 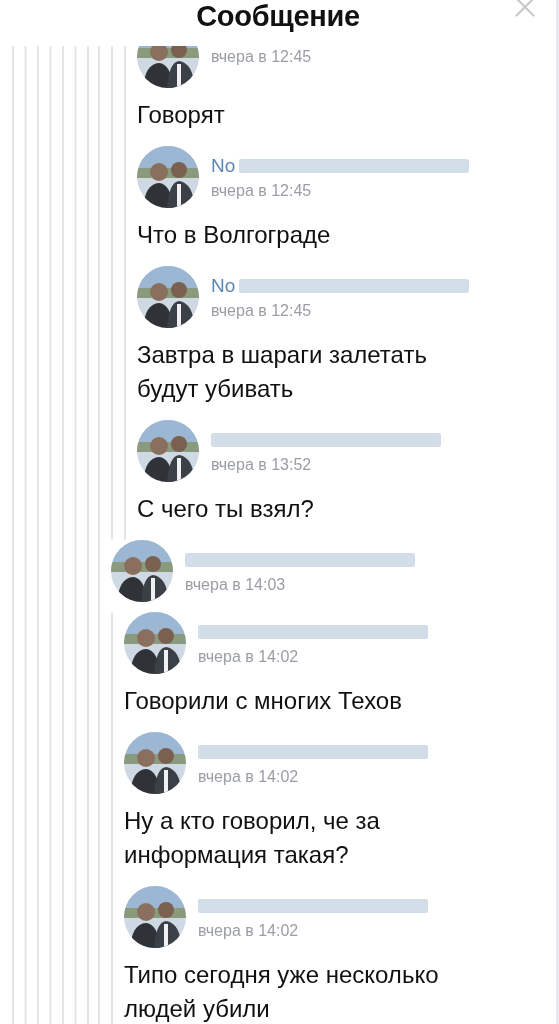 What do you see at coordinates (234, 235) in the screenshot?
I see `message-text: Что в Волгограде` at bounding box center [234, 235].